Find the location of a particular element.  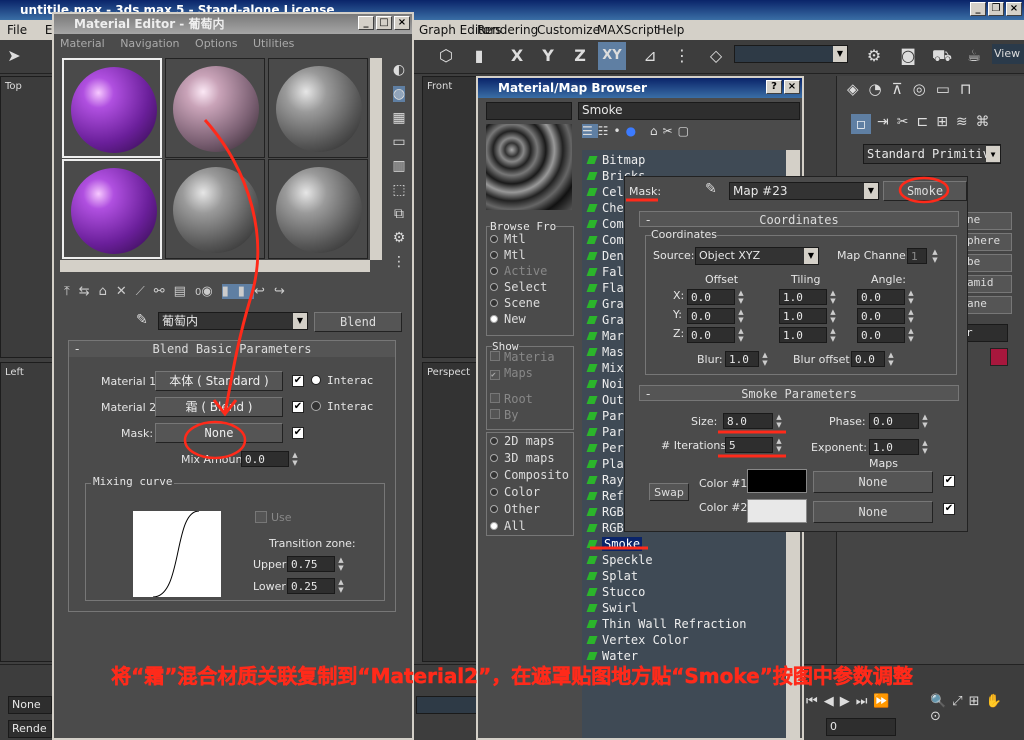

show-checkbox: Materia is located at coordinates (522, 357).